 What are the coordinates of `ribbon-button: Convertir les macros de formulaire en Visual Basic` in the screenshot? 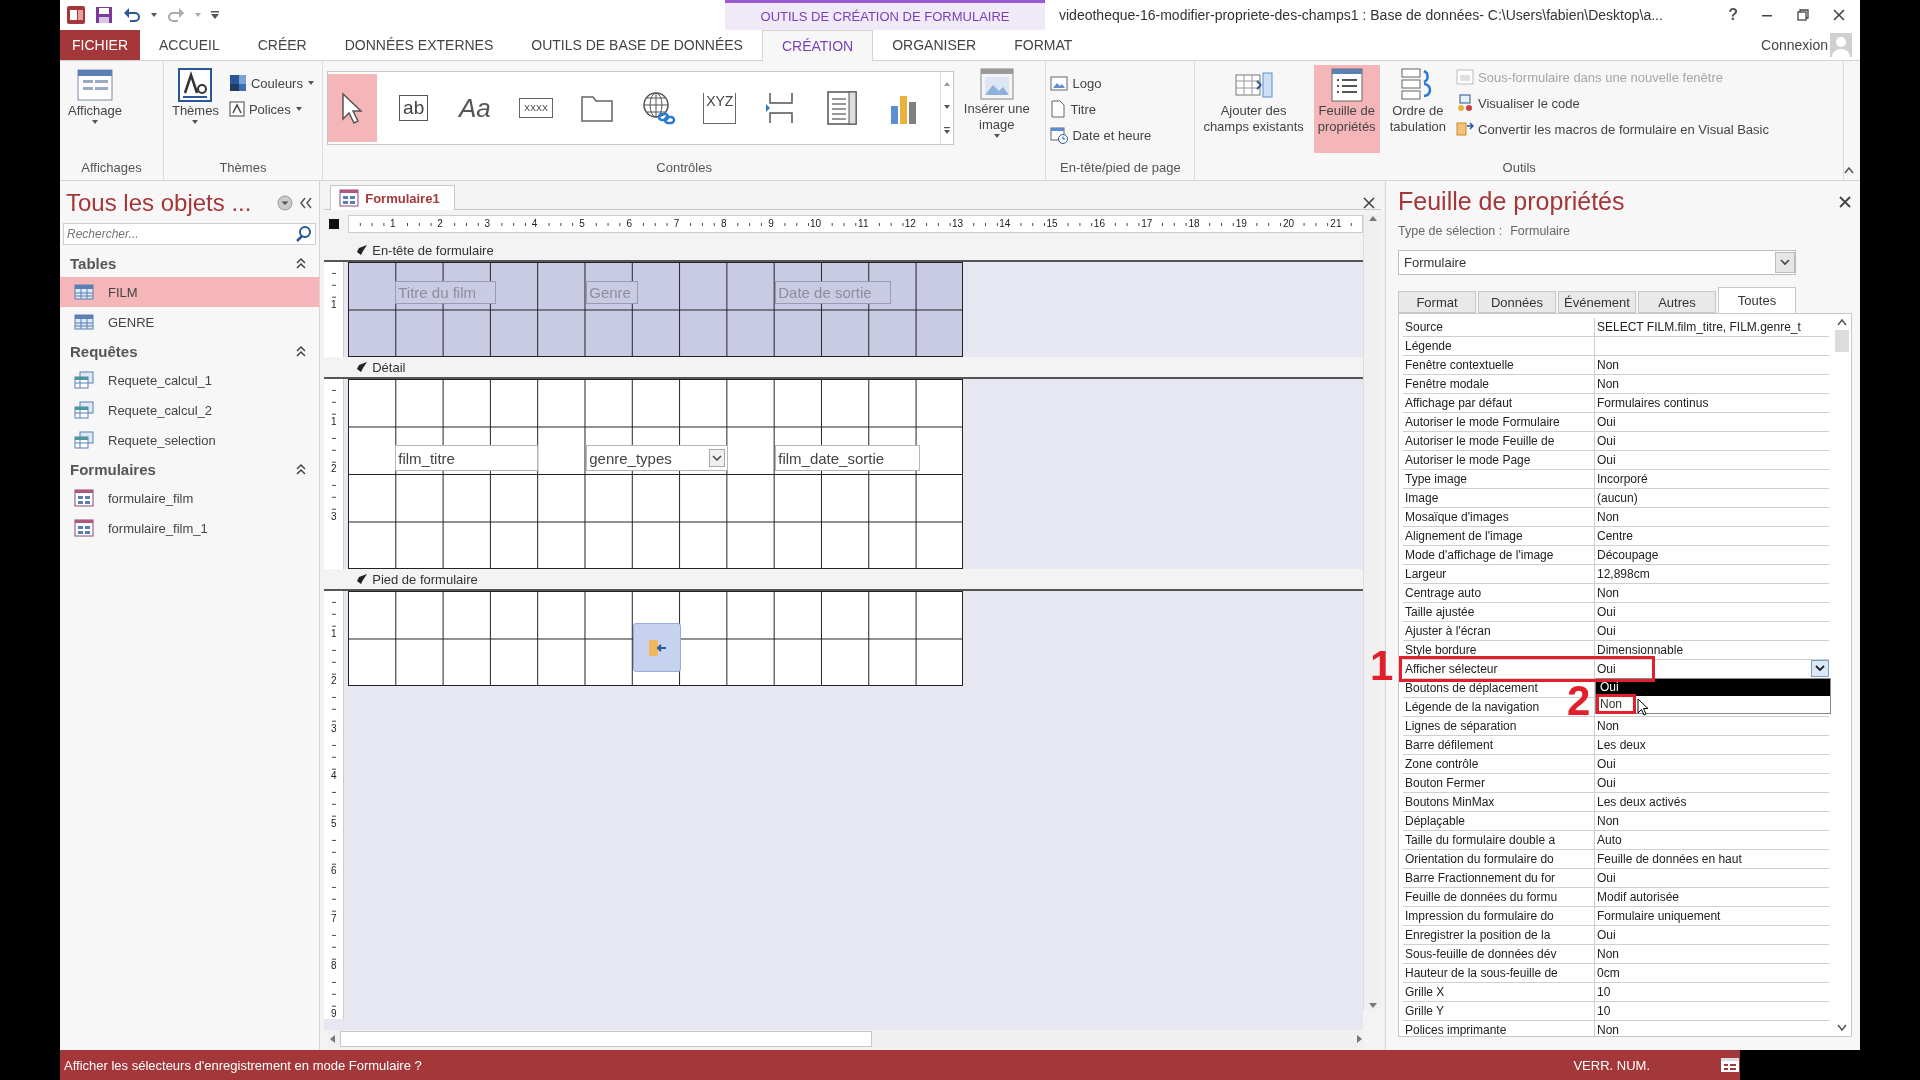 It's located at (1612, 129).